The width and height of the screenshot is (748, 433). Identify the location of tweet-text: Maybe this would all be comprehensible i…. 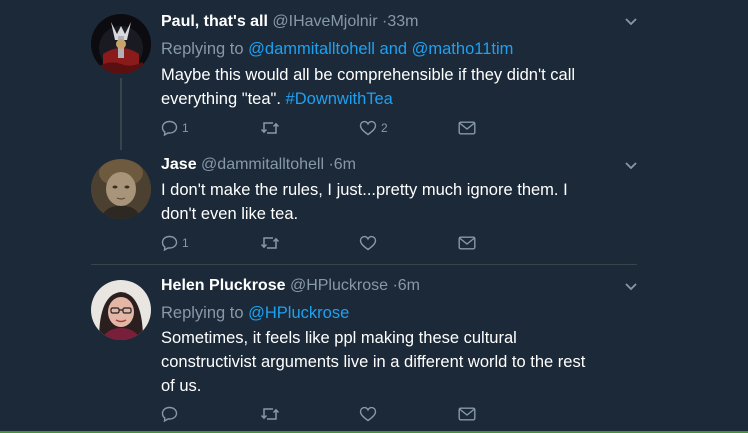
(411, 87).